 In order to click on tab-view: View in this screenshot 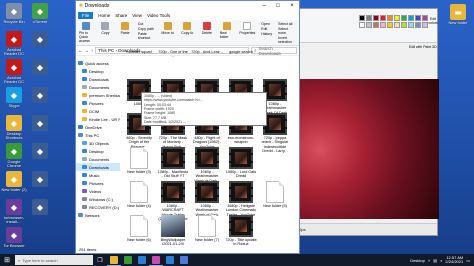, I will do `click(137, 15)`.